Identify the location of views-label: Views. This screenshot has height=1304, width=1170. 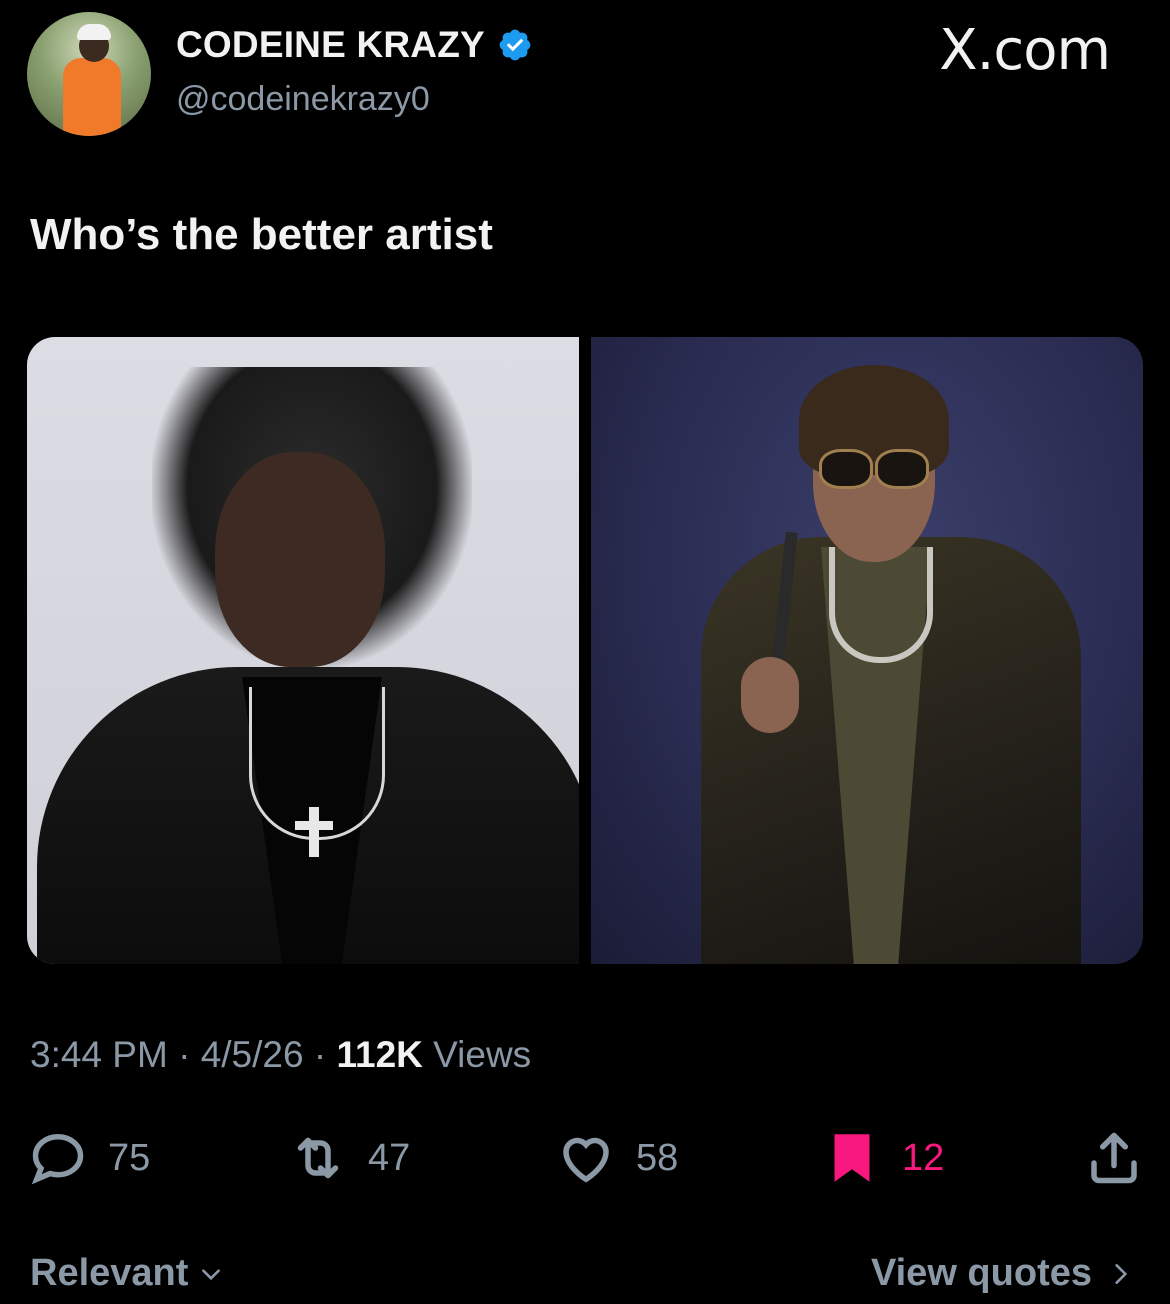
(482, 1054).